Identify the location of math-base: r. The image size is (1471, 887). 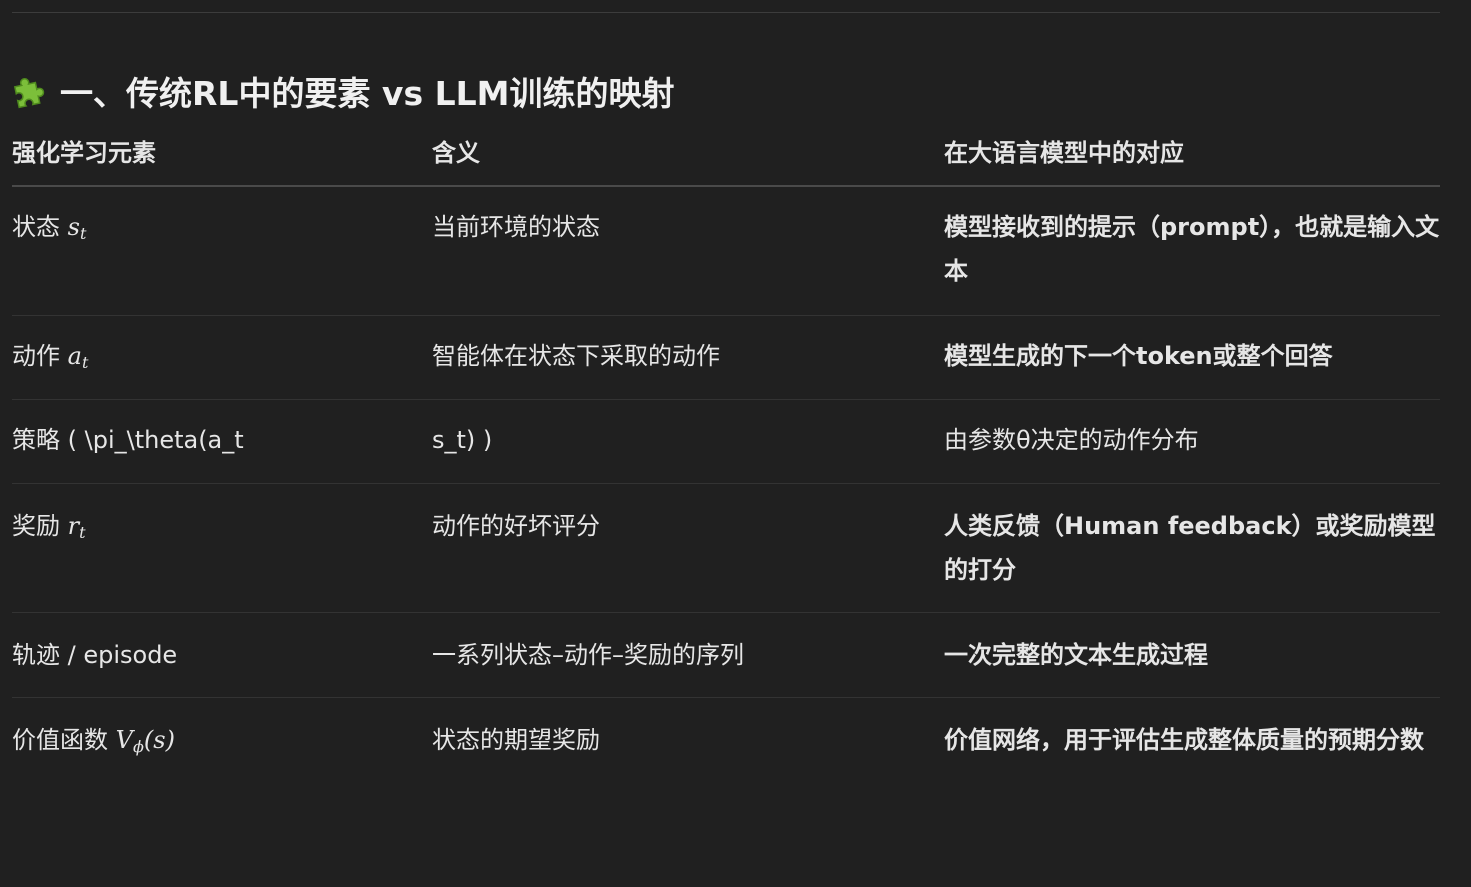
(73, 526).